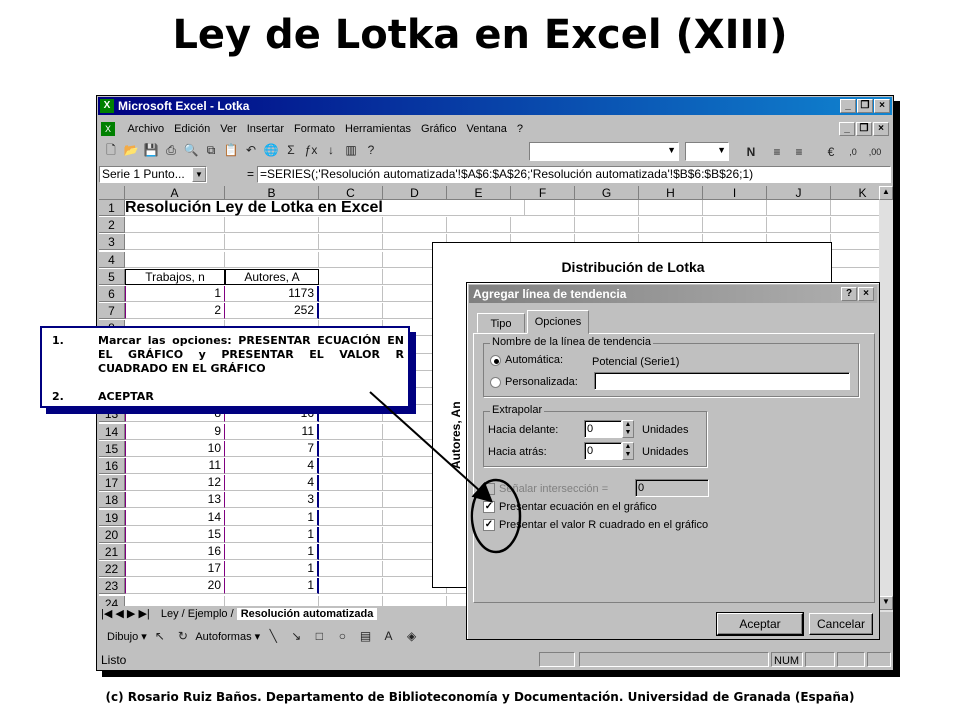 The image size is (960, 720). What do you see at coordinates (496, 516) in the screenshot?
I see `highlight-ellipse` at bounding box center [496, 516].